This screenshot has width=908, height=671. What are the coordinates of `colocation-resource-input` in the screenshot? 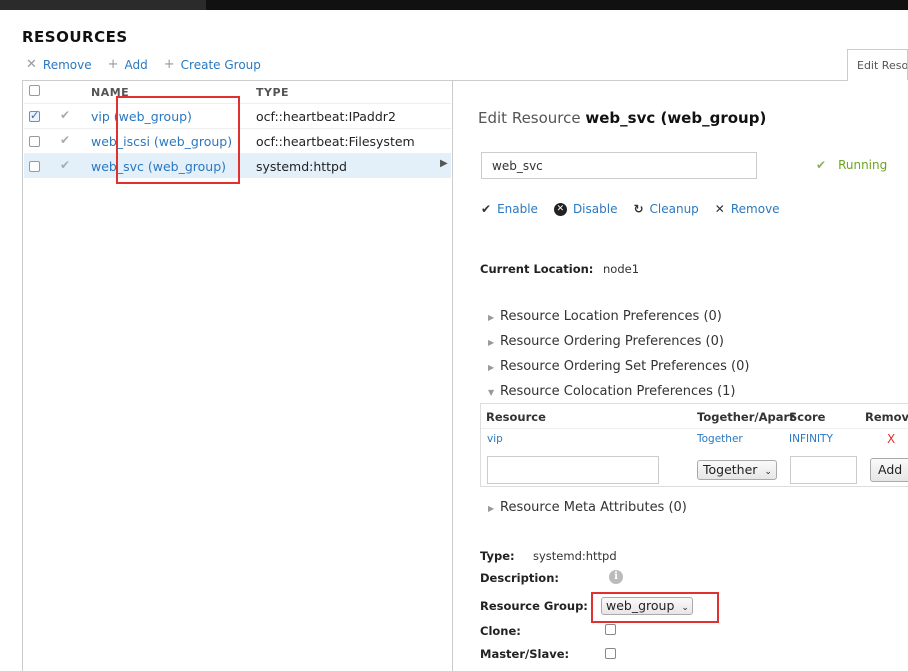 It's located at (573, 470).